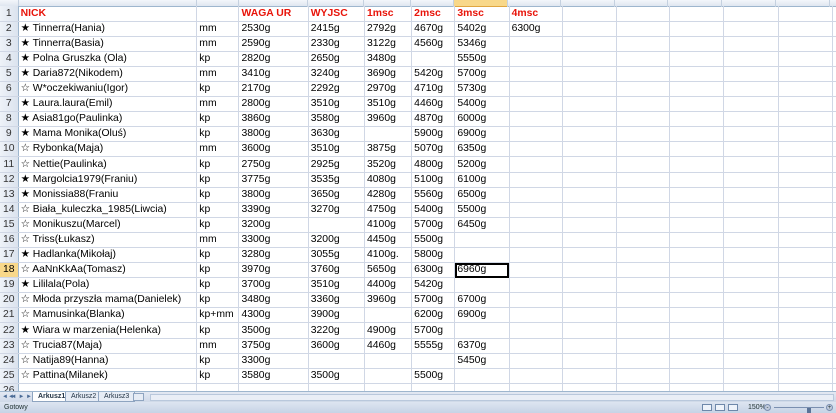 Image resolution: width=836 pixels, height=413 pixels. I want to click on cell: ★ Margolcia1979(Franiu), so click(108, 180).